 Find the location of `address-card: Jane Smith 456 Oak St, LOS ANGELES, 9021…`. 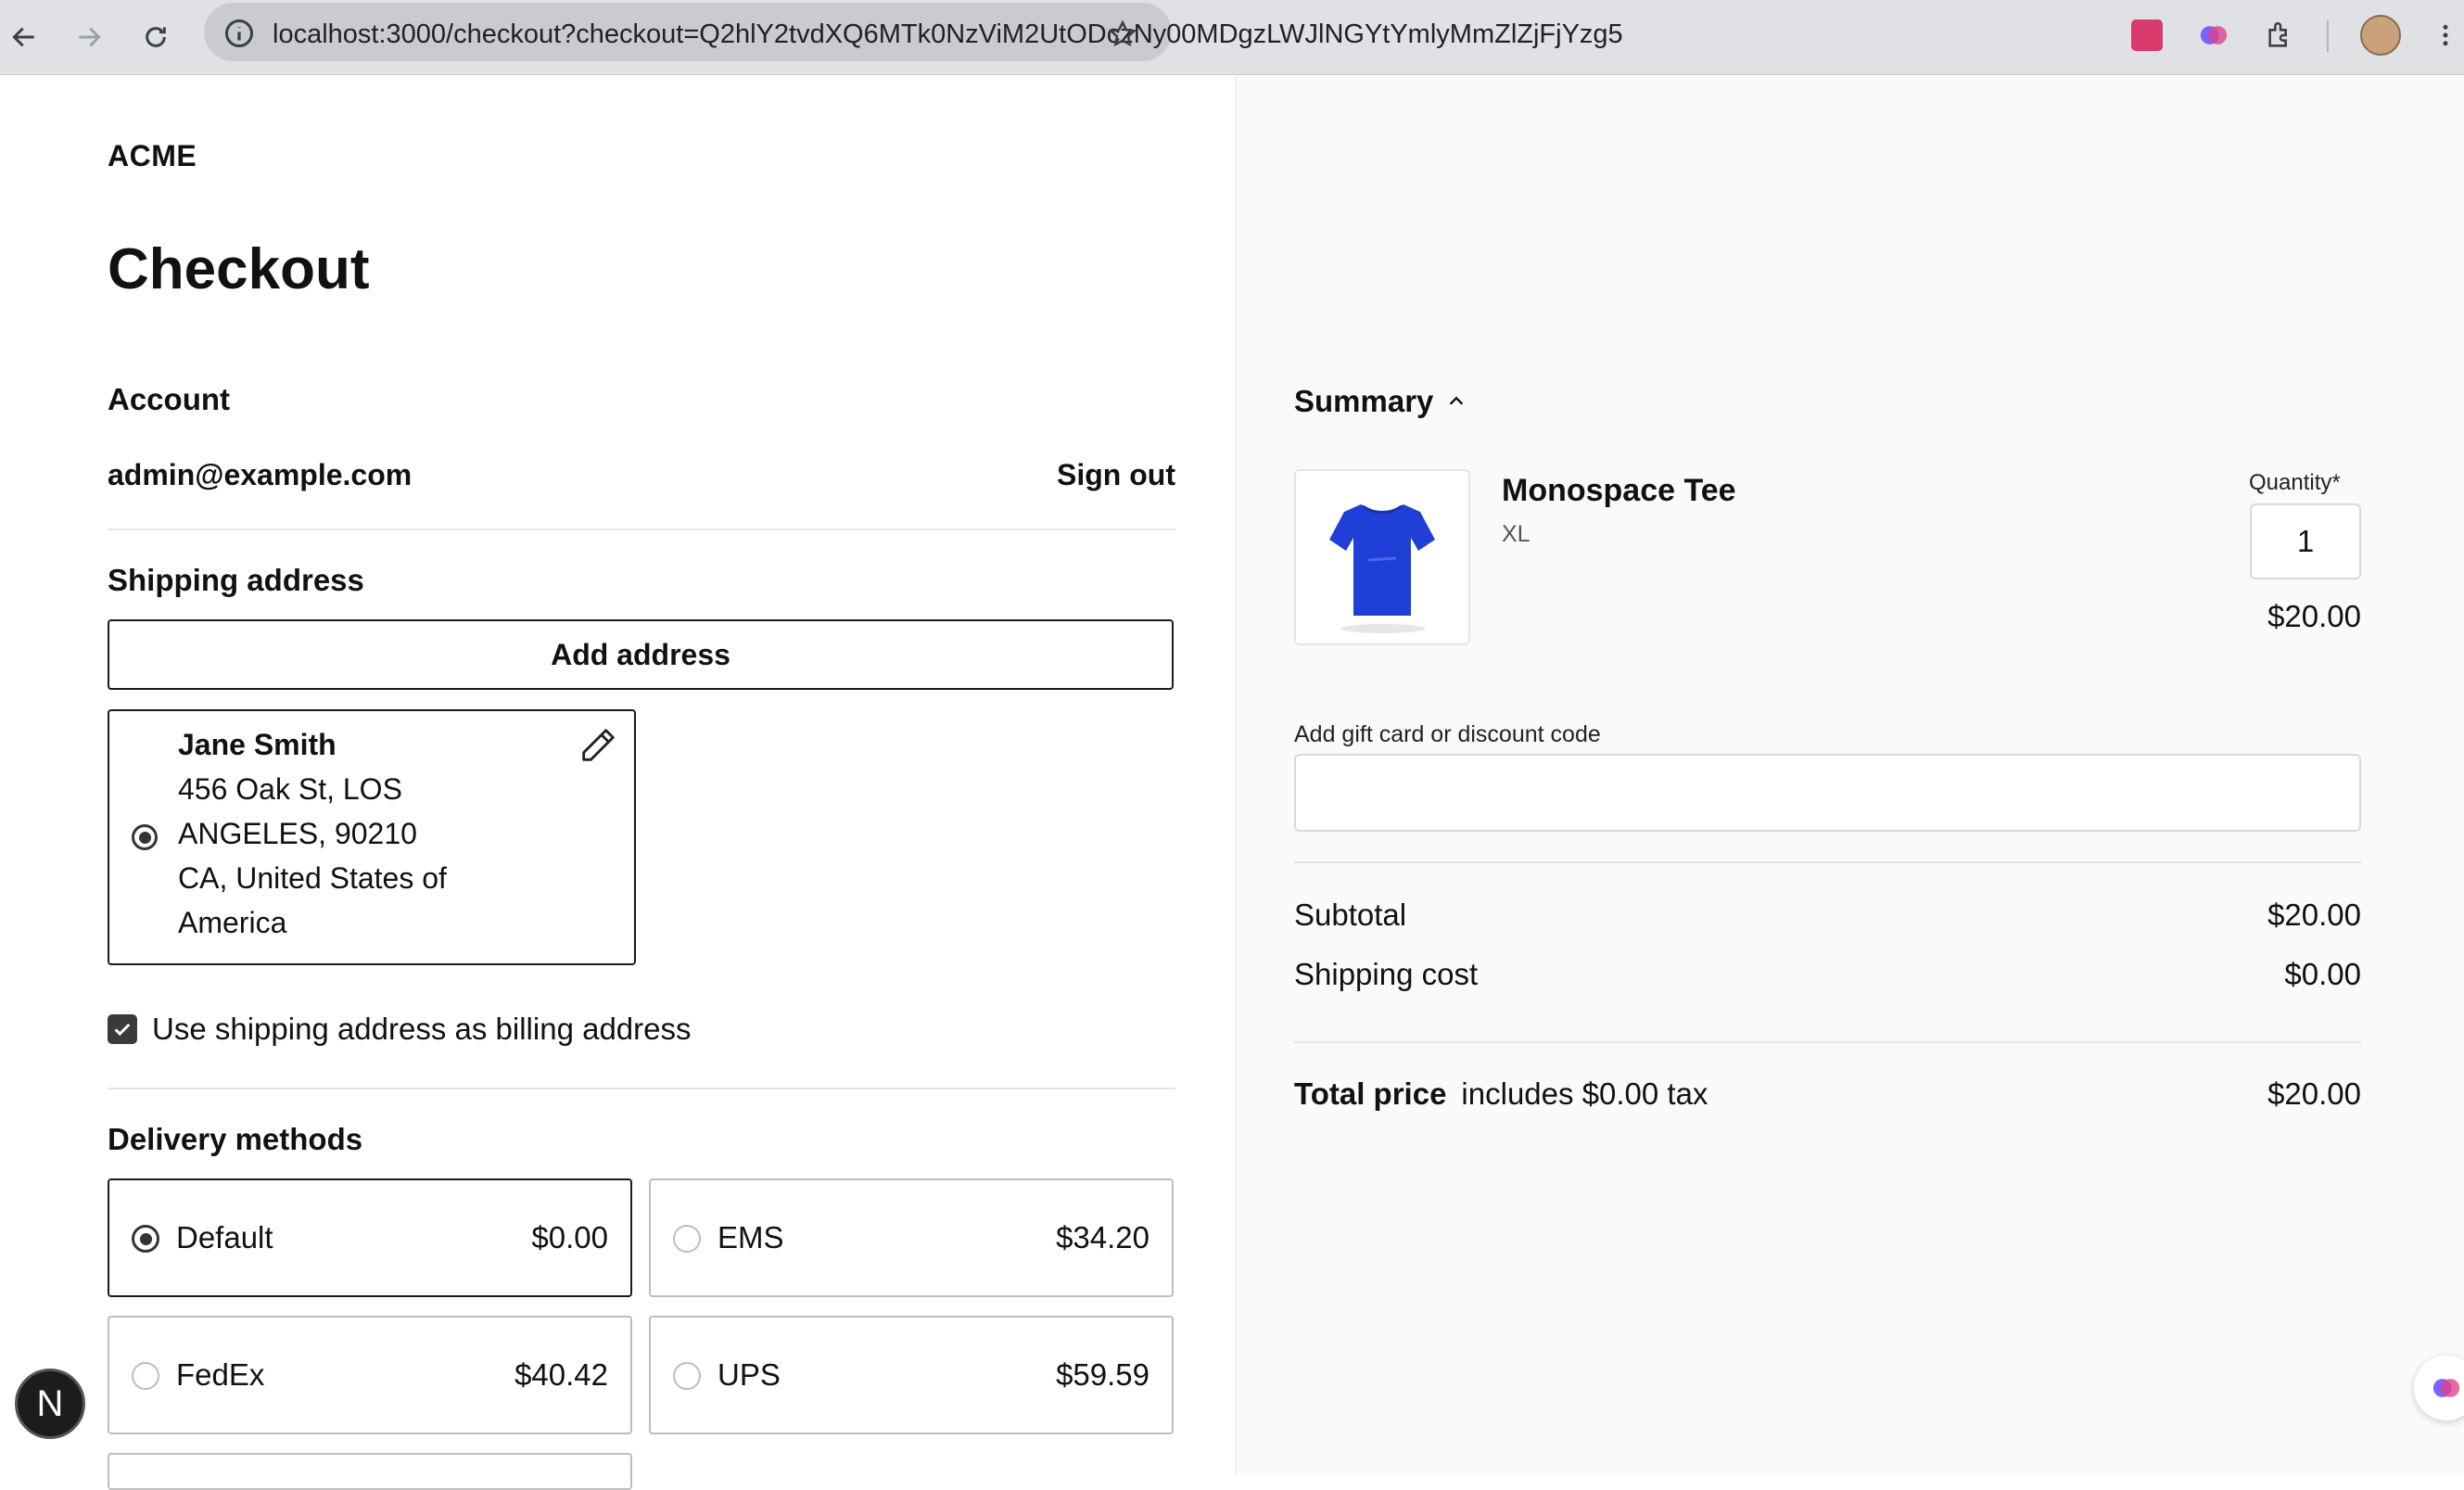

address-card: Jane Smith 456 Oak St, LOS ANGELES, 9021… is located at coordinates (372, 837).